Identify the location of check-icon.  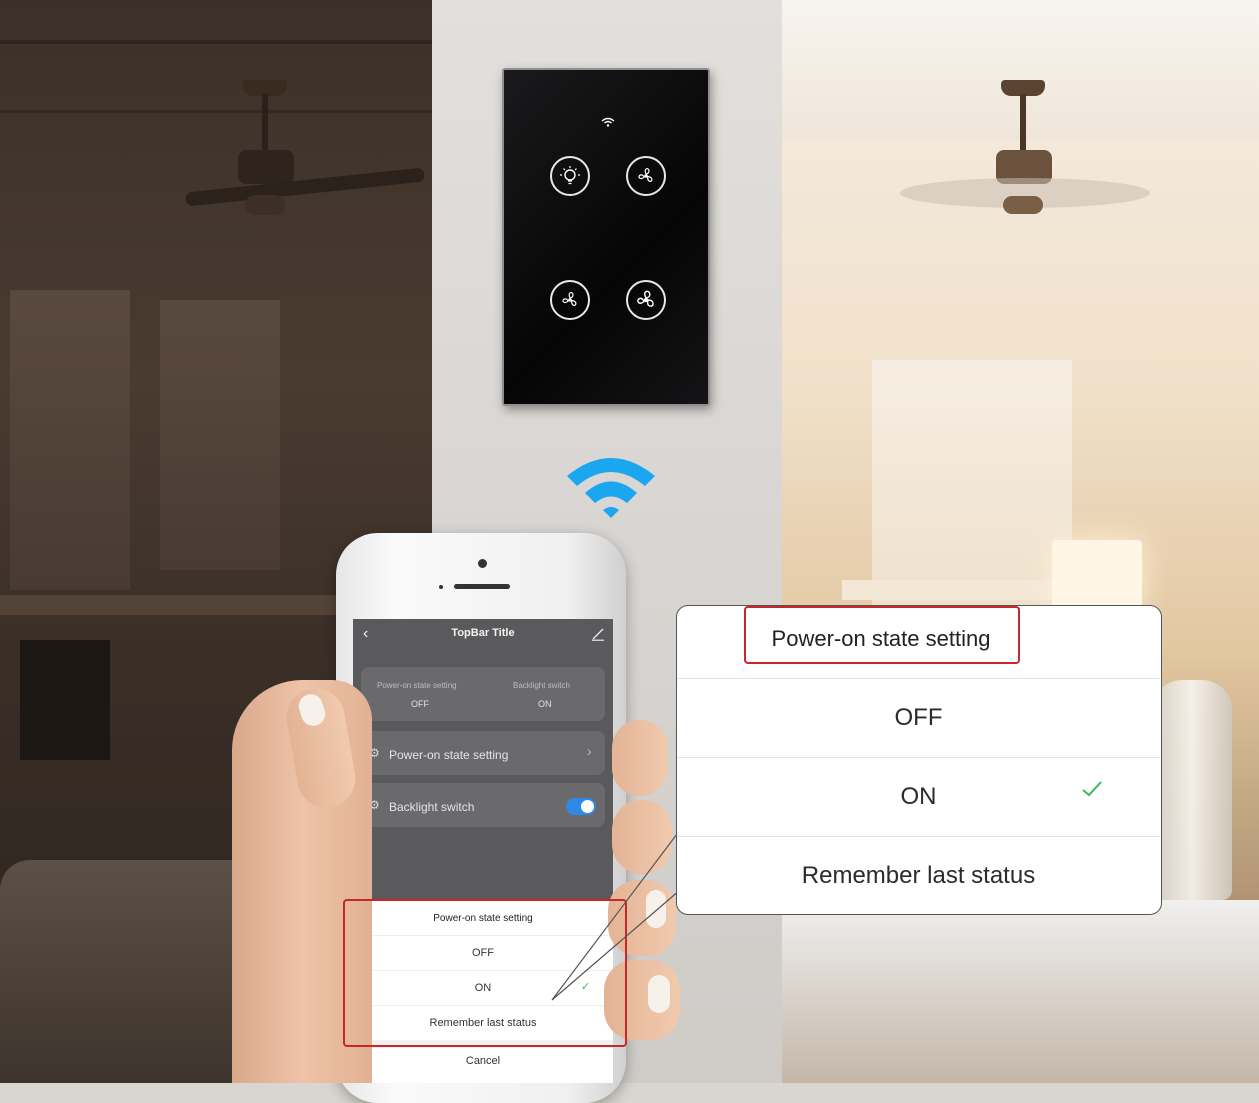
(1092, 791).